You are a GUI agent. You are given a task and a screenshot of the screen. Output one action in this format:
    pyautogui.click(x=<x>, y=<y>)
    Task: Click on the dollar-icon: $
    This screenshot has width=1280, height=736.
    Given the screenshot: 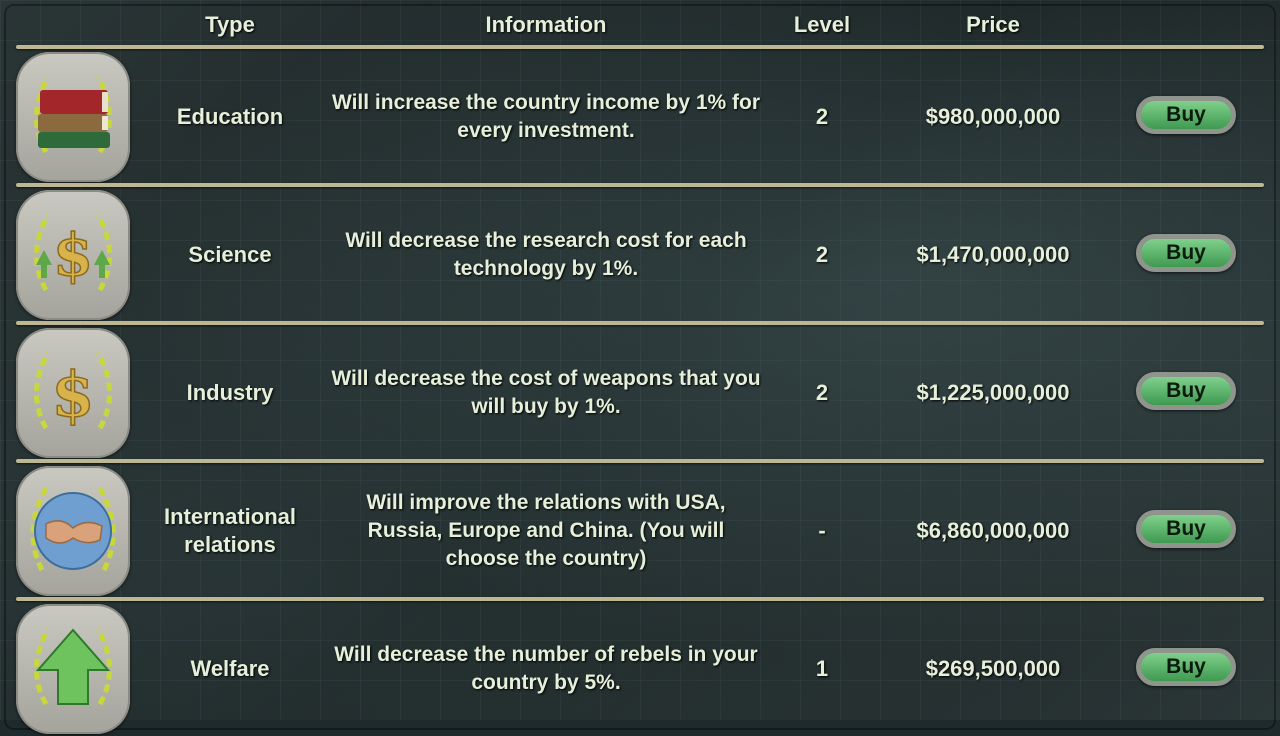 What is the action you would take?
    pyautogui.click(x=73, y=393)
    